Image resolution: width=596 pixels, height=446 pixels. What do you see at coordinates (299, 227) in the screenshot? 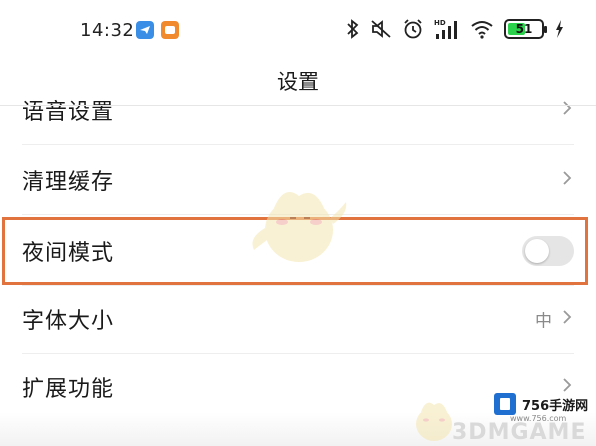
I see `mascot-watermark-icon` at bounding box center [299, 227].